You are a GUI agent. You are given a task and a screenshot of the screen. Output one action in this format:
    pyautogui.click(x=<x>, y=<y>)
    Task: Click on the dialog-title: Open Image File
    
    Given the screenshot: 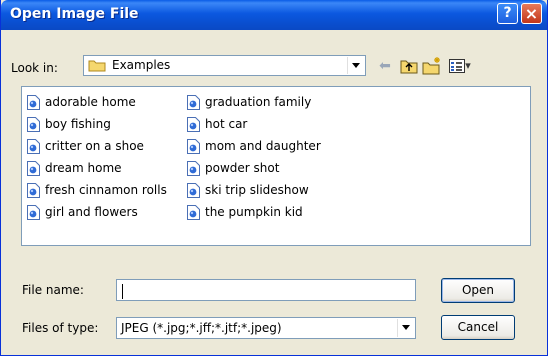 What is the action you would take?
    pyautogui.click(x=74, y=14)
    